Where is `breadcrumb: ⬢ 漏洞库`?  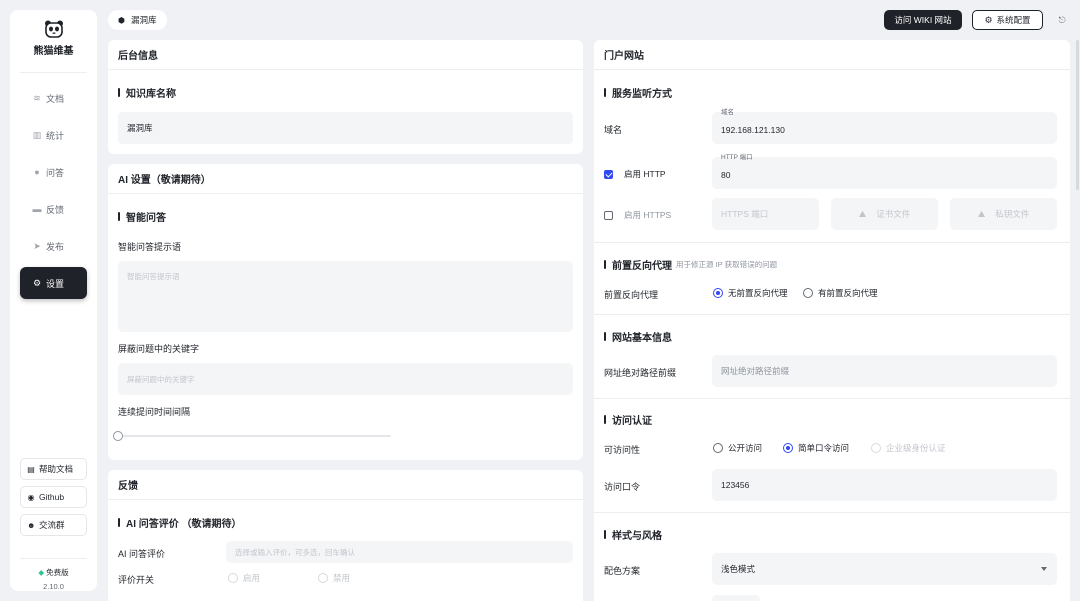 breadcrumb: ⬢ 漏洞库 is located at coordinates (137, 20).